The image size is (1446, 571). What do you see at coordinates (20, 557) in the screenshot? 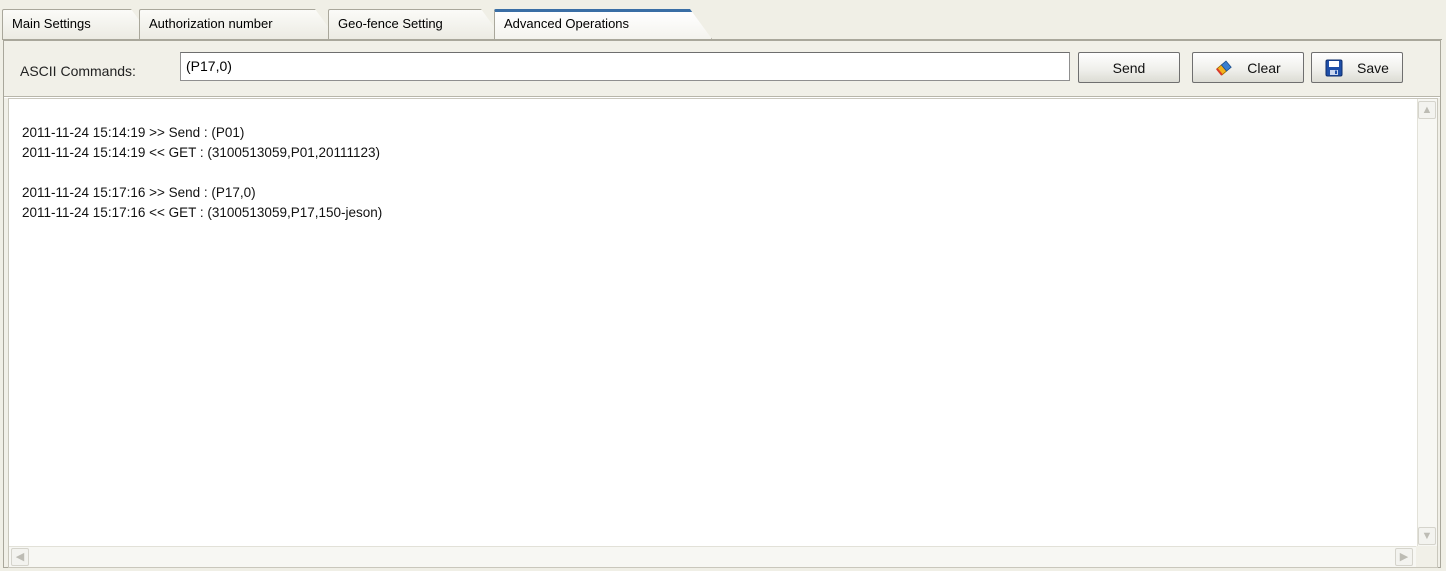
I see `scroll-left-icon: ◀` at bounding box center [20, 557].